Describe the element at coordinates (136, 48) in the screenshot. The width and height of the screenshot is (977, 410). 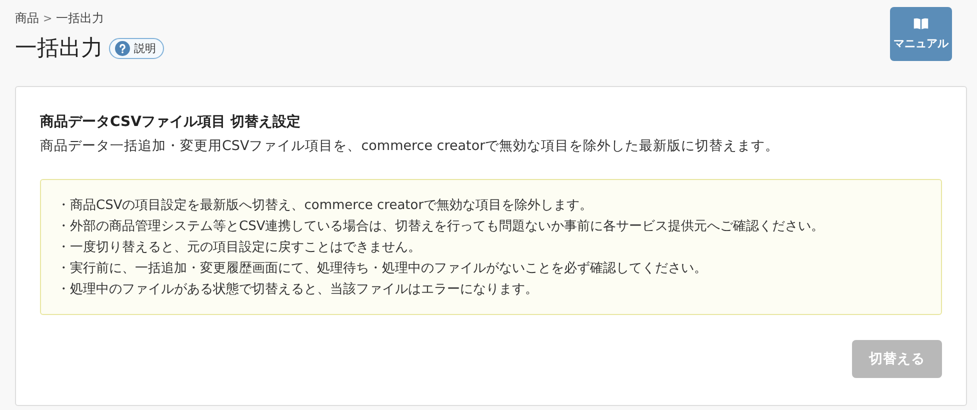
I see `help-button: 説明` at that location.